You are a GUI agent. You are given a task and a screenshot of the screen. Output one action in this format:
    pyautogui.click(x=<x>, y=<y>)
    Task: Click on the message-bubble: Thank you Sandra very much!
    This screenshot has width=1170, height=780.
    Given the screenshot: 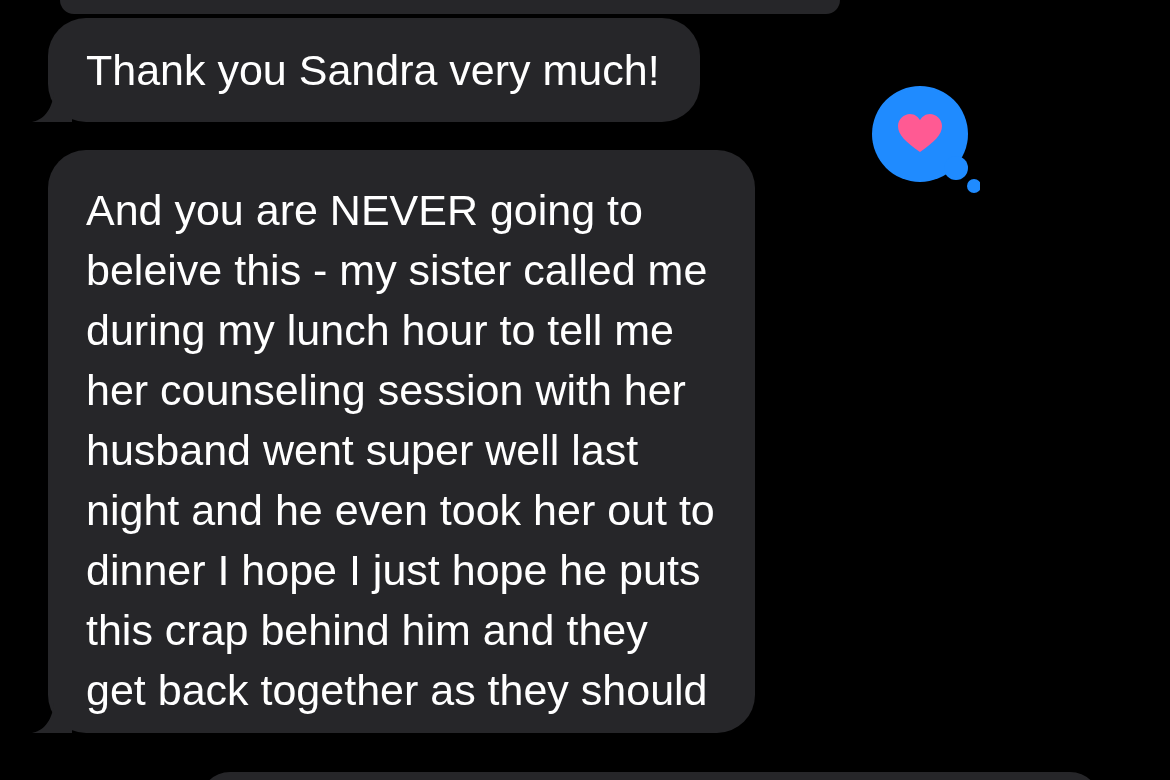 What is the action you would take?
    pyautogui.click(x=374, y=70)
    